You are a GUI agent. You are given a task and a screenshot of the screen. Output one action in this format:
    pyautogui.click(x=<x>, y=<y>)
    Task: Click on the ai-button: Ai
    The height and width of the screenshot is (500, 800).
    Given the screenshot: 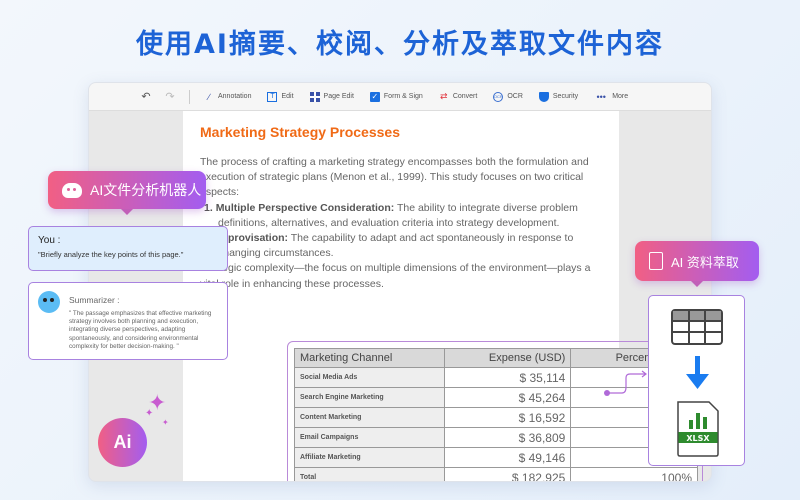 What is the action you would take?
    pyautogui.click(x=122, y=442)
    